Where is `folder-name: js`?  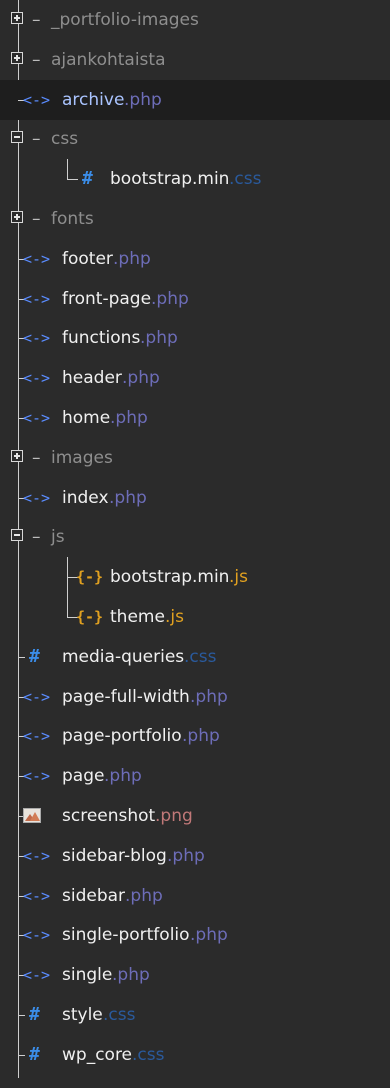
folder-name: js is located at coordinates (58, 537).